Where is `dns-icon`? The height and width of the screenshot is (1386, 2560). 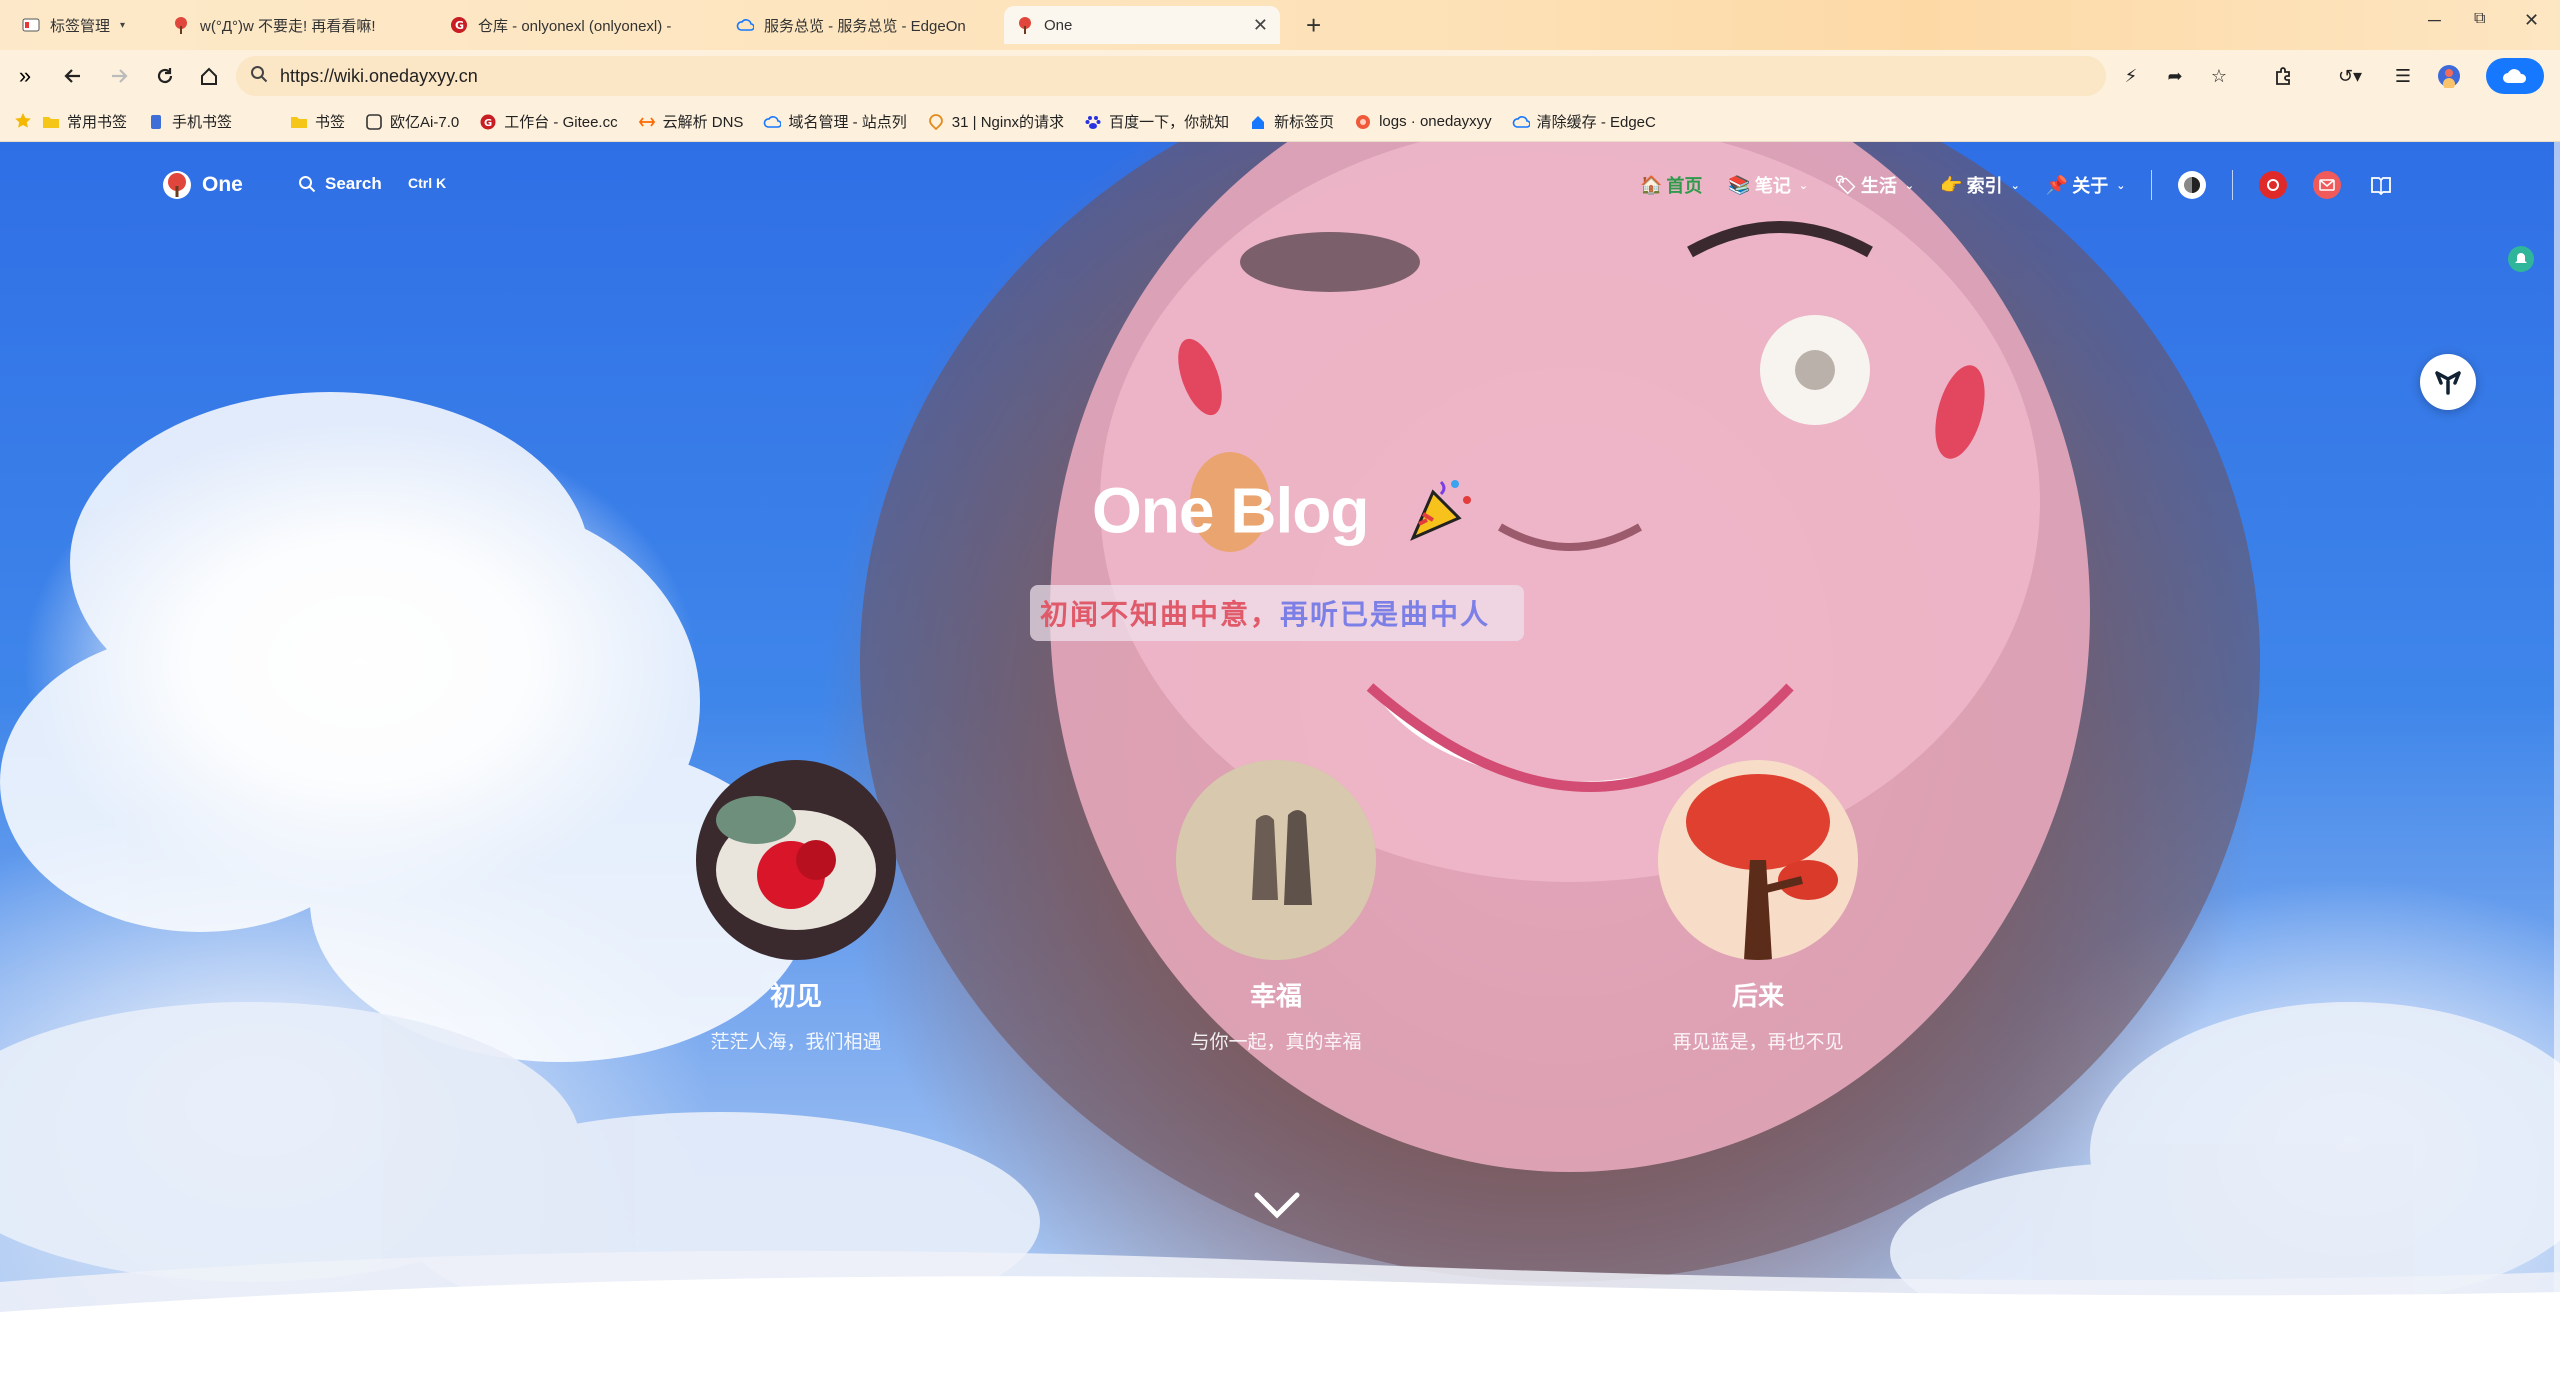 dns-icon is located at coordinates (647, 122).